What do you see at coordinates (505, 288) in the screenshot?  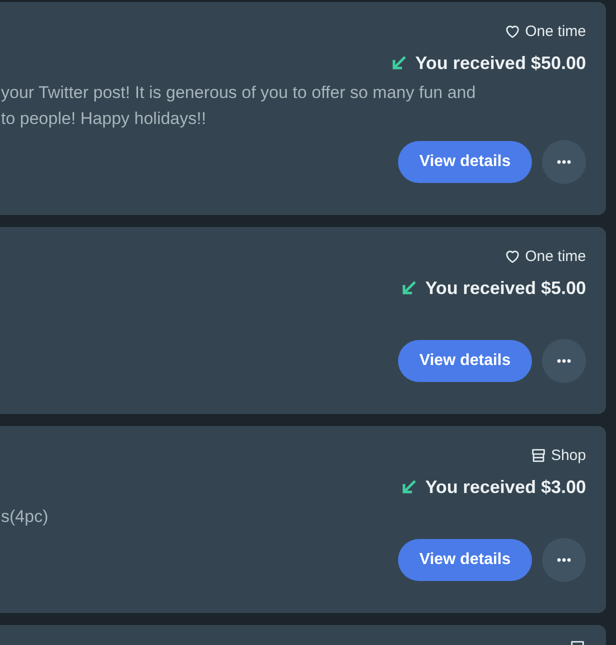 I see `amount-text: You received $5.00` at bounding box center [505, 288].